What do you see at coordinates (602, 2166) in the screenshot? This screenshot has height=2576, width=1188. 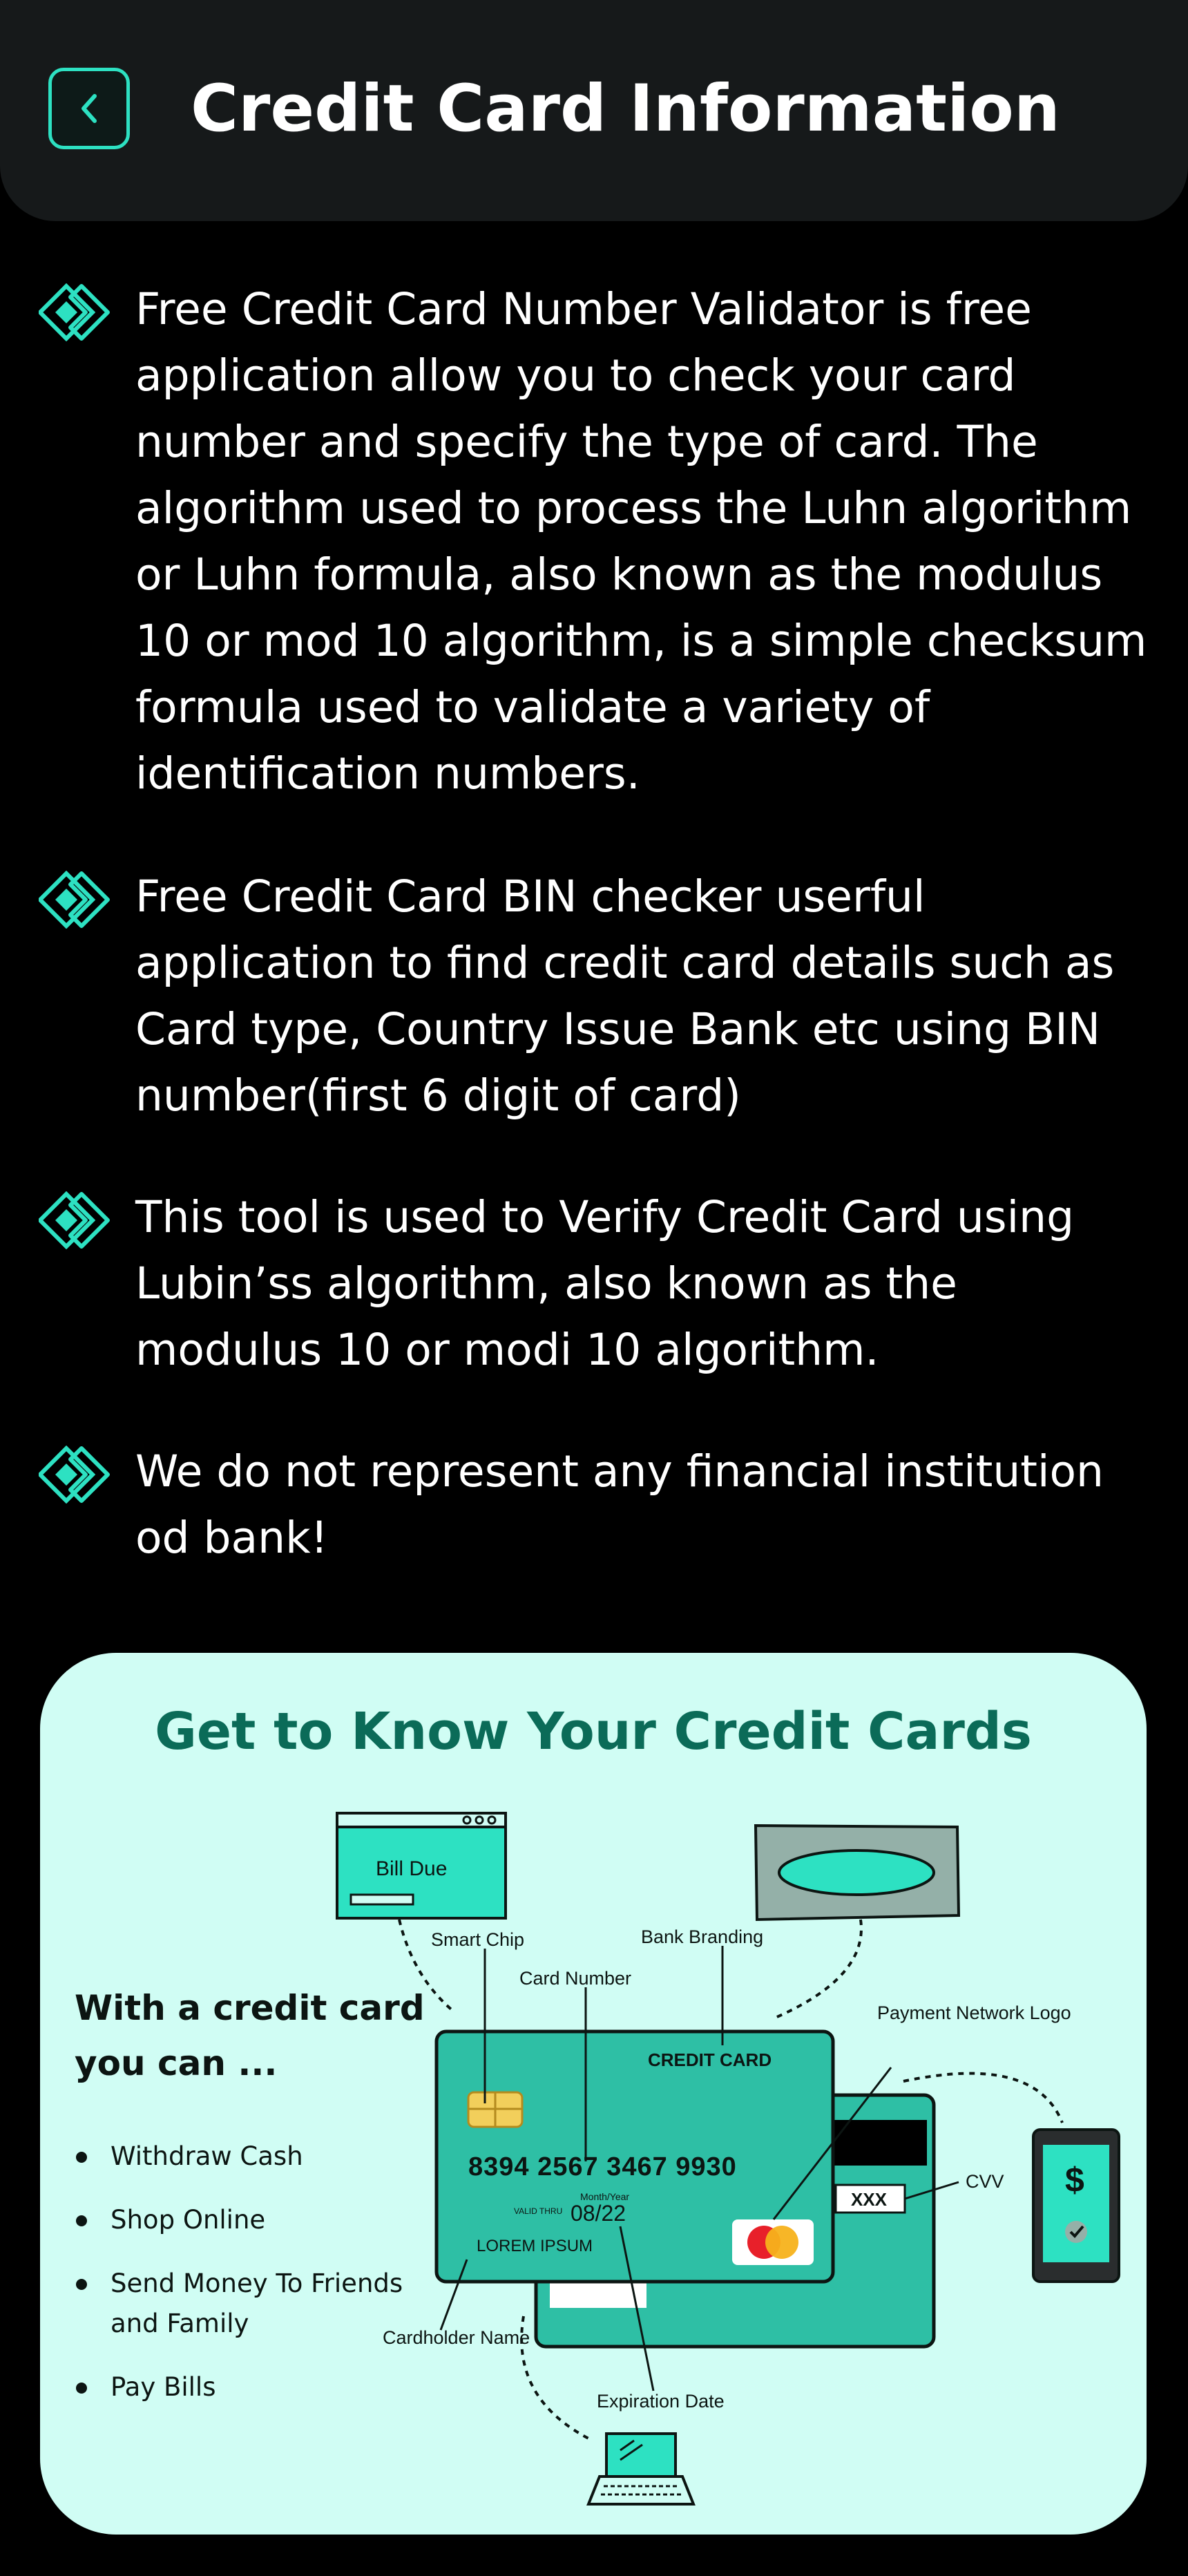 I see `card-number: 8394 2567 3467 9930` at bounding box center [602, 2166].